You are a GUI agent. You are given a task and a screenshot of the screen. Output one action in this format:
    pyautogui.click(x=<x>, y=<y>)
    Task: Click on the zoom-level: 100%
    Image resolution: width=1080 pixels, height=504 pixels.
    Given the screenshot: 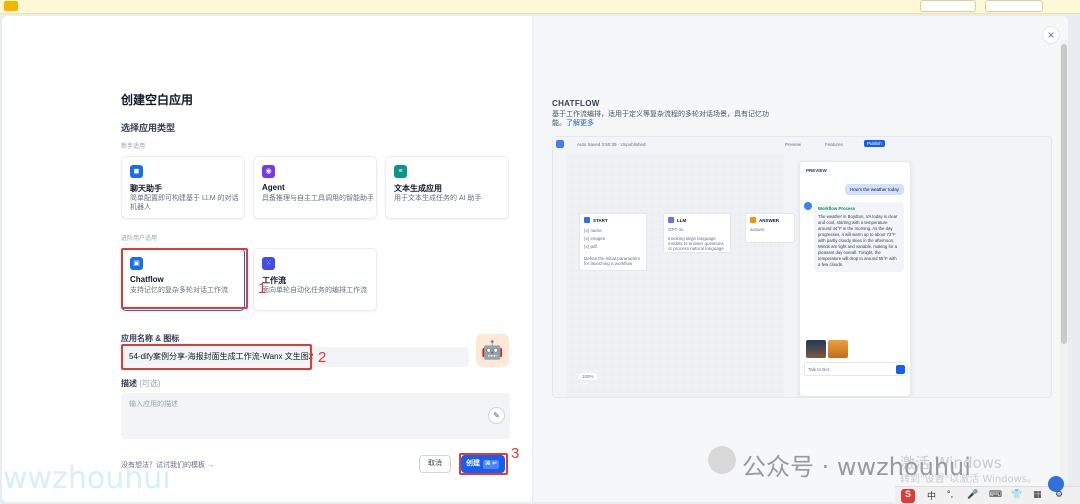 What is the action you would take?
    pyautogui.click(x=588, y=376)
    